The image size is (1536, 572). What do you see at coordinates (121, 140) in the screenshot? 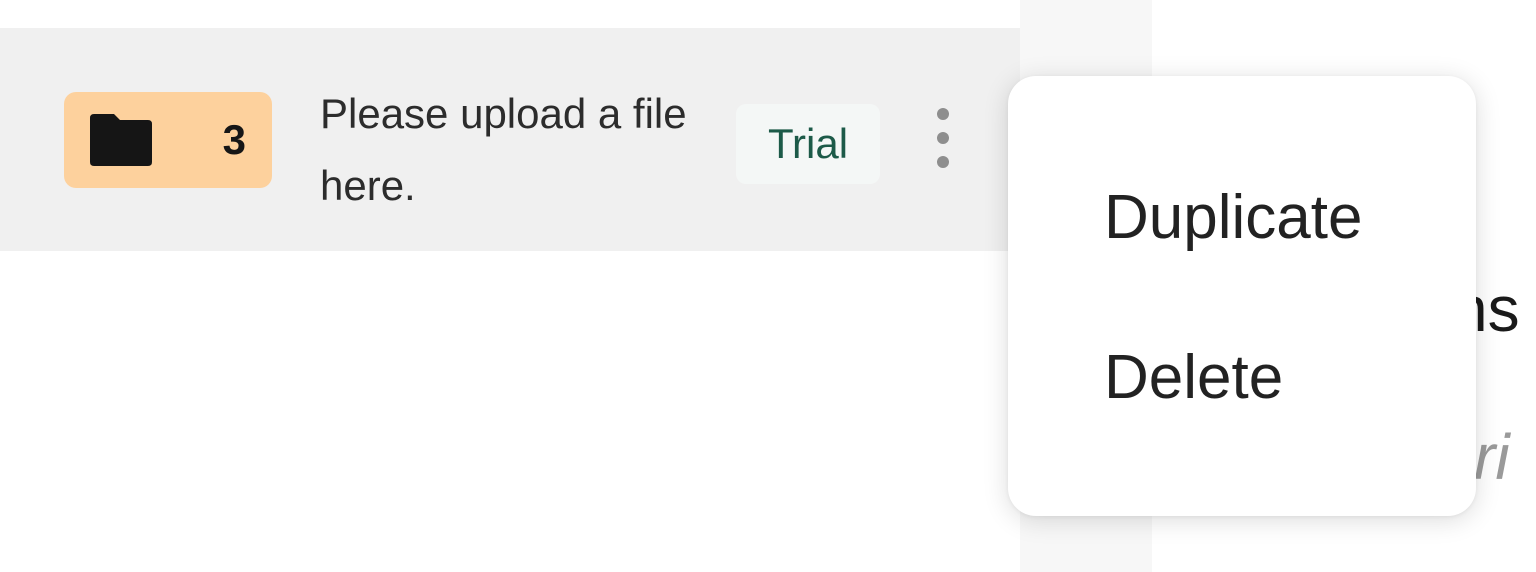
I see `folder-icon` at bounding box center [121, 140].